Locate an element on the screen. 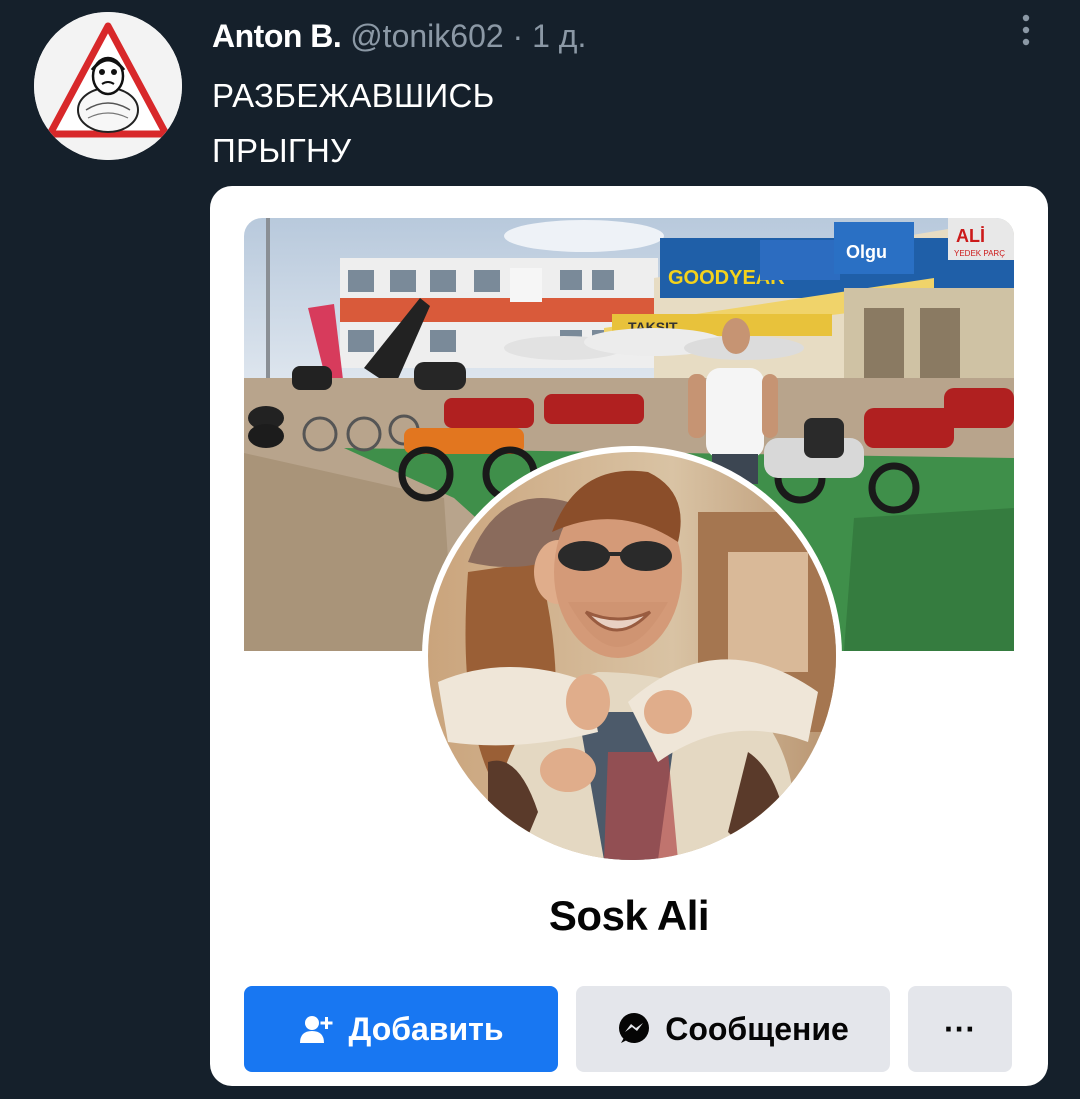  message-button: Сообщение is located at coordinates (733, 1029).